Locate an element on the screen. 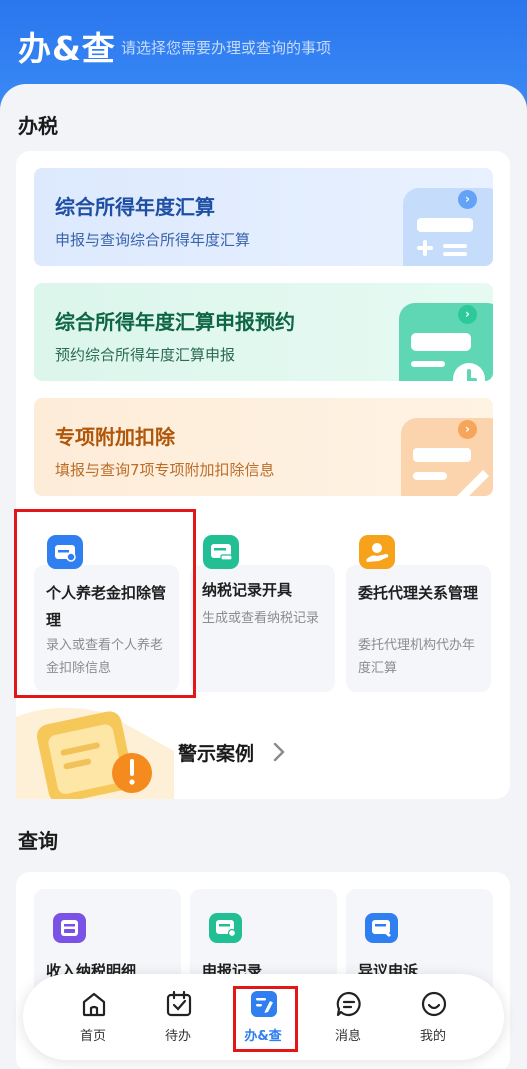  calendar-check-icon is located at coordinates (179, 1003).